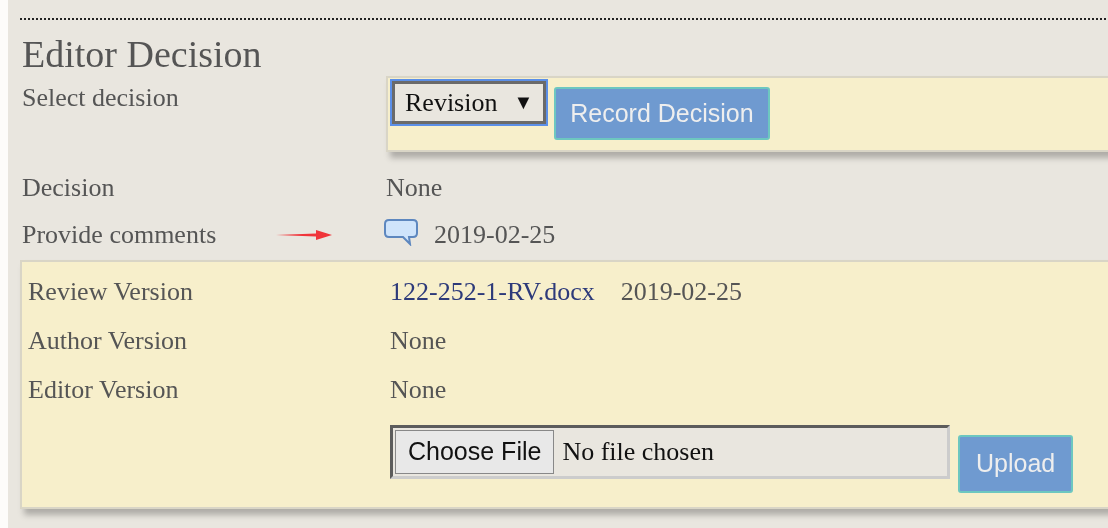  I want to click on field-label: Author Version, so click(108, 341).